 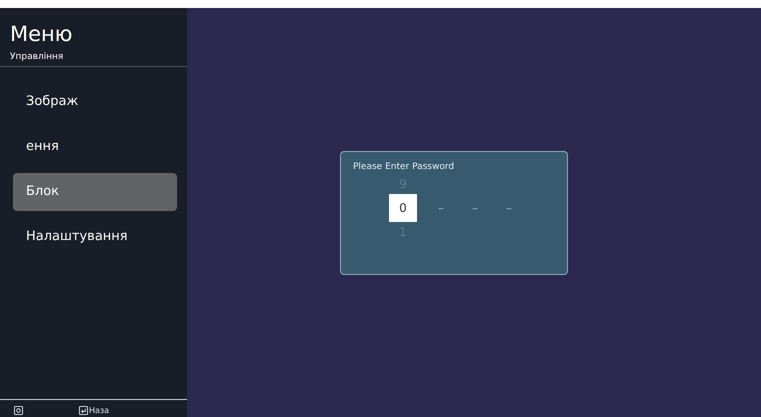 What do you see at coordinates (95, 102) in the screenshot?
I see `menu-item: Зображ` at bounding box center [95, 102].